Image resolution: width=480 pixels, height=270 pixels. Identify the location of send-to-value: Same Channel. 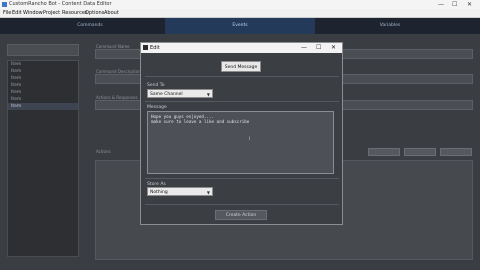
(166, 94).